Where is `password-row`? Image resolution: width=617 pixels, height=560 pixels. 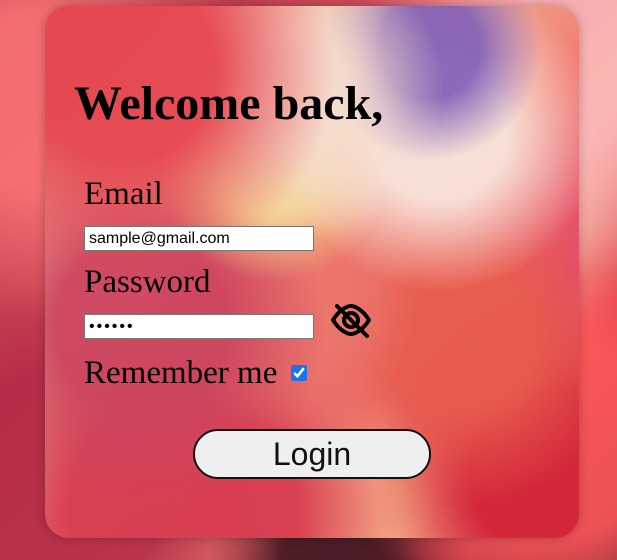
password-row is located at coordinates (294, 321).